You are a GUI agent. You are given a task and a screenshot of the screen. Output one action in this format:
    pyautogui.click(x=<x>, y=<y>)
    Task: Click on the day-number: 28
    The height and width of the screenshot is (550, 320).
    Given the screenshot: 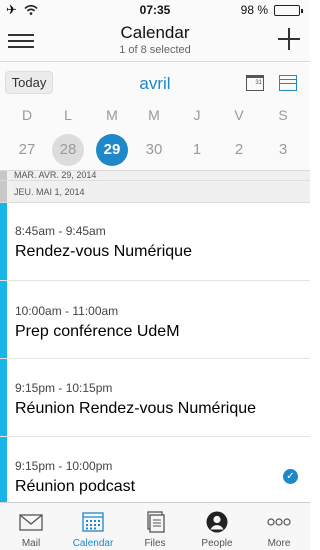 What is the action you would take?
    pyautogui.click(x=68, y=150)
    